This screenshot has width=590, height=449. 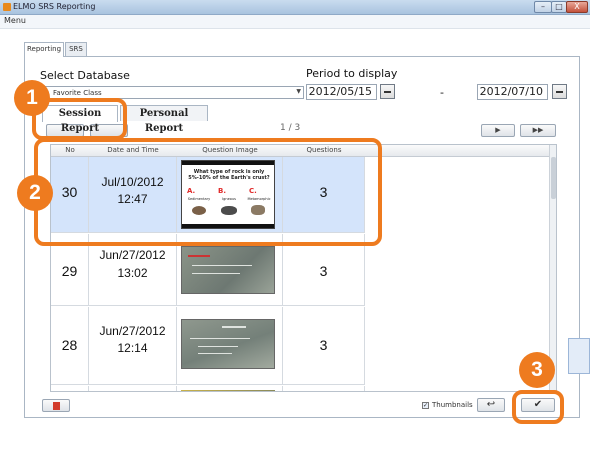 I want to click on tab-reporting: Reporting, so click(x=44, y=49).